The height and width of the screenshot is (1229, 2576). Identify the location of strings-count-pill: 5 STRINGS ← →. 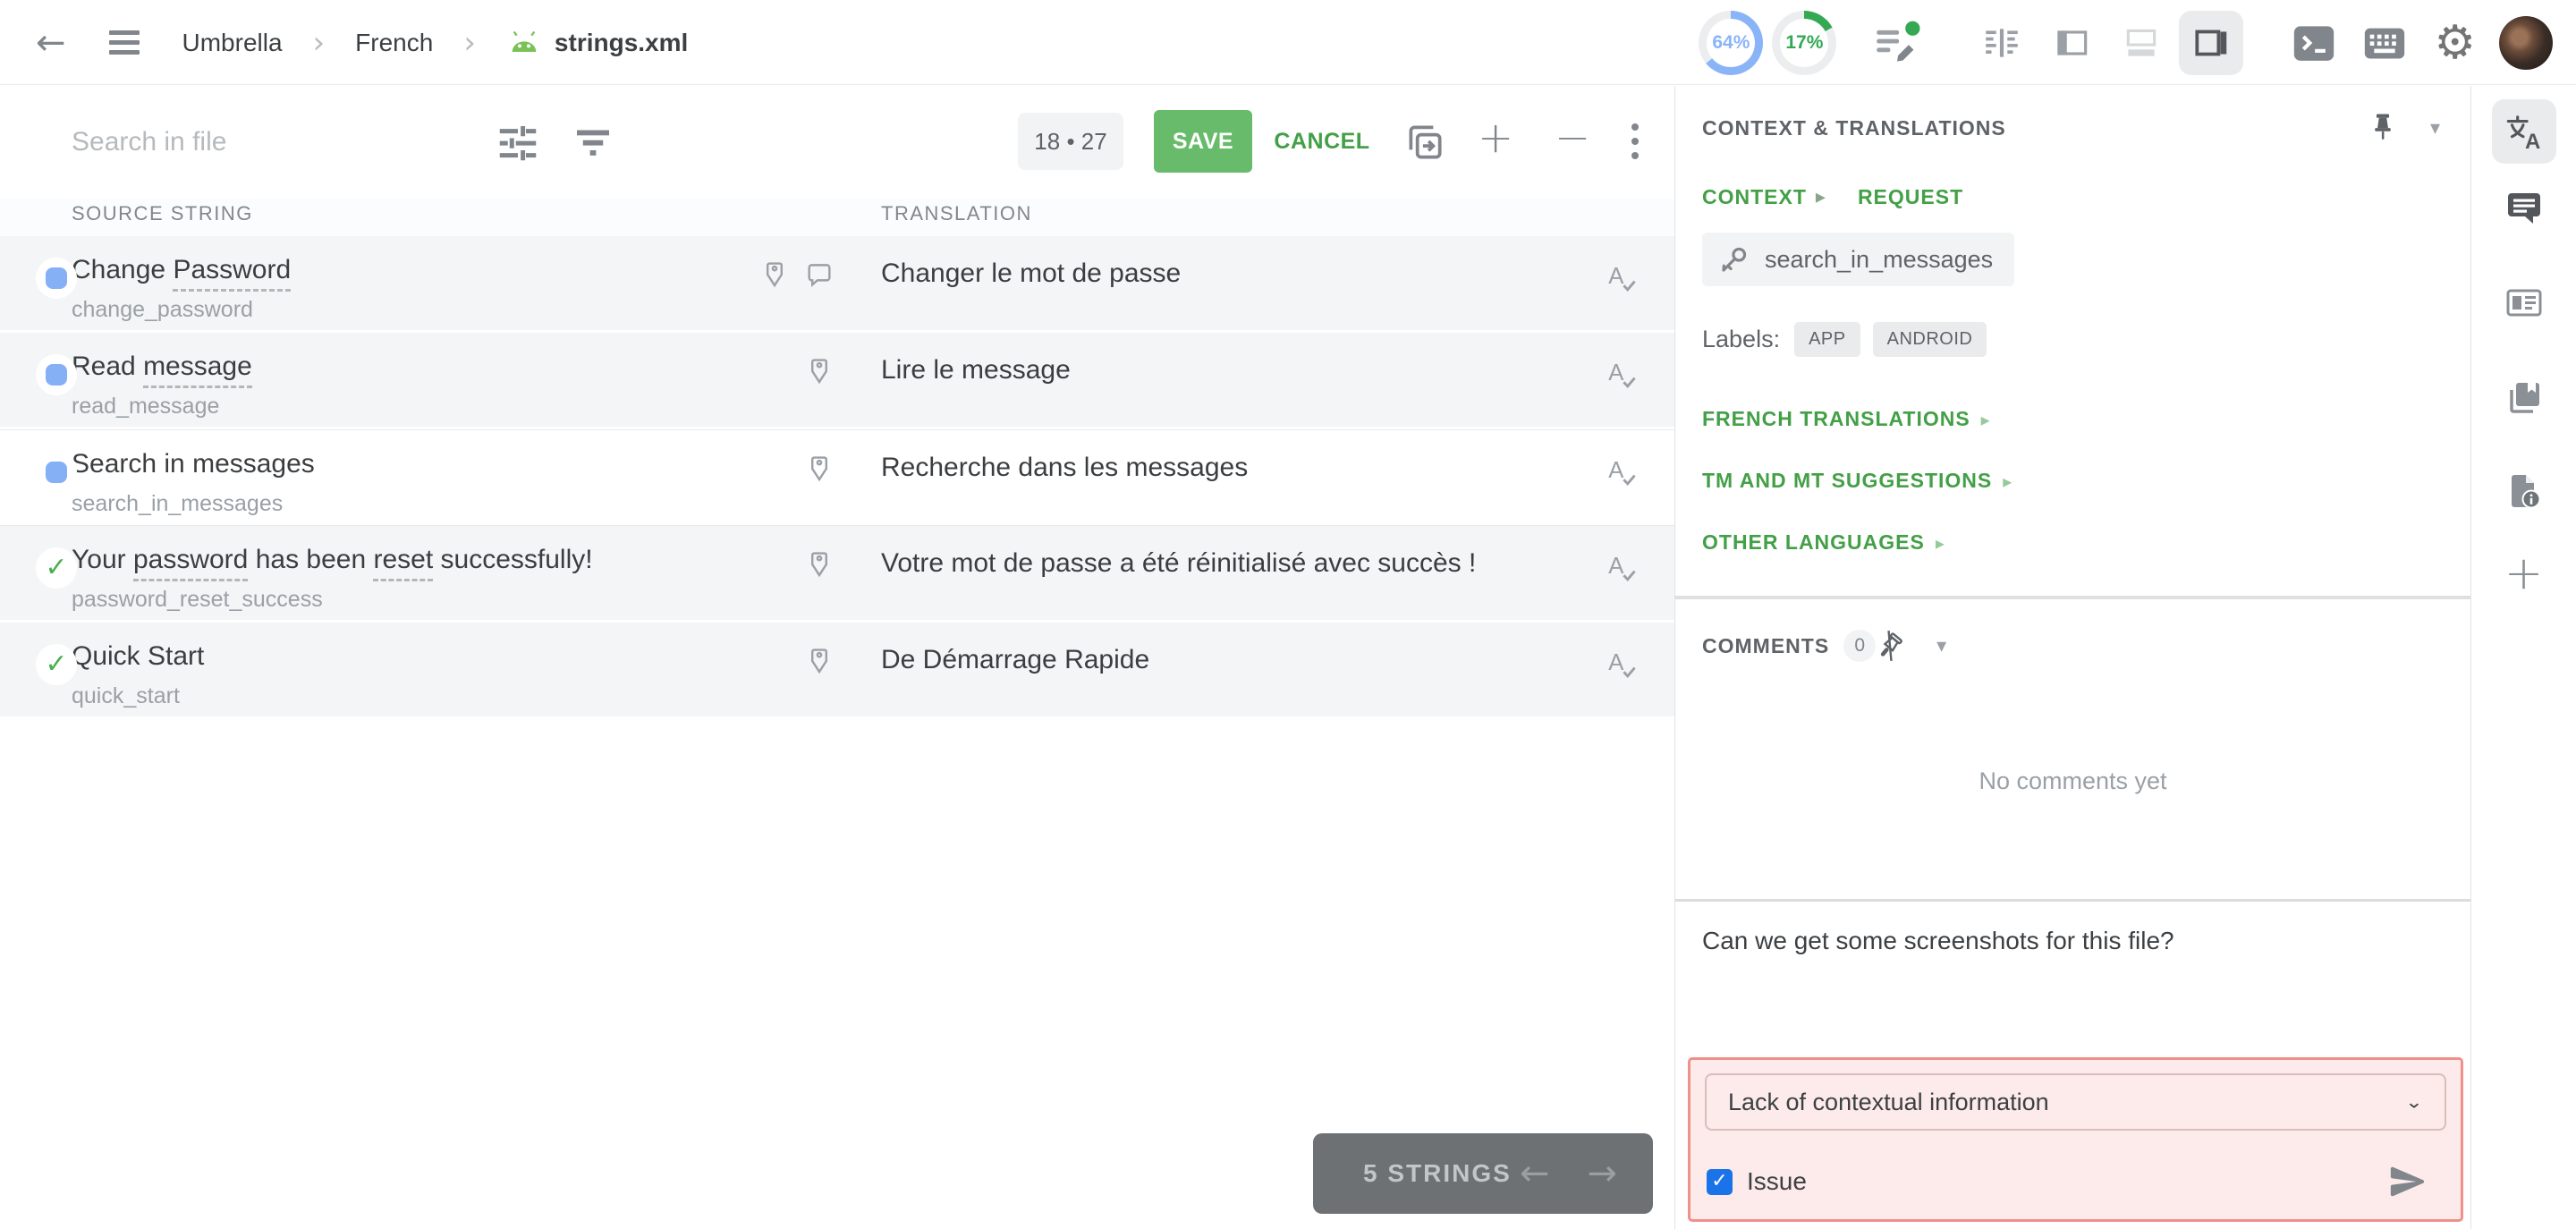
(1483, 1173).